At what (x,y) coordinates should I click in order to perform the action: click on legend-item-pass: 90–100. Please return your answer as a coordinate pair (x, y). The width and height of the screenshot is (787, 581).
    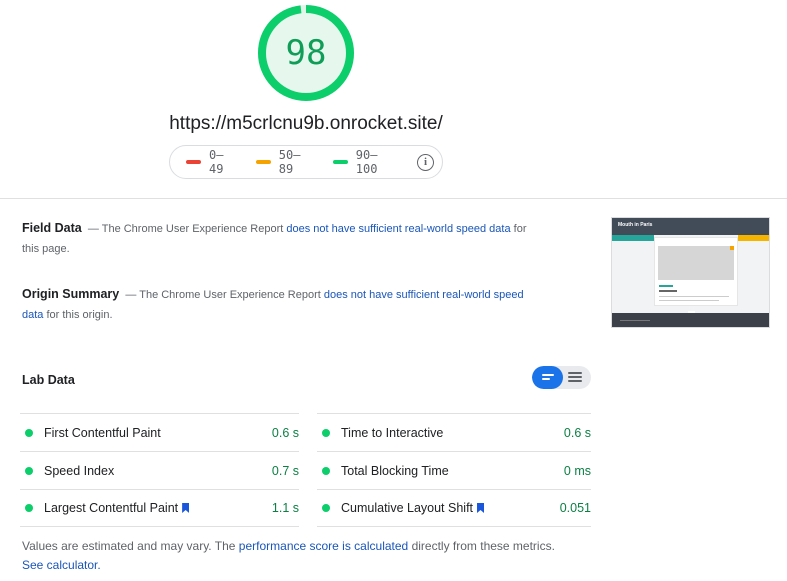
    Looking at the image, I should click on (365, 162).